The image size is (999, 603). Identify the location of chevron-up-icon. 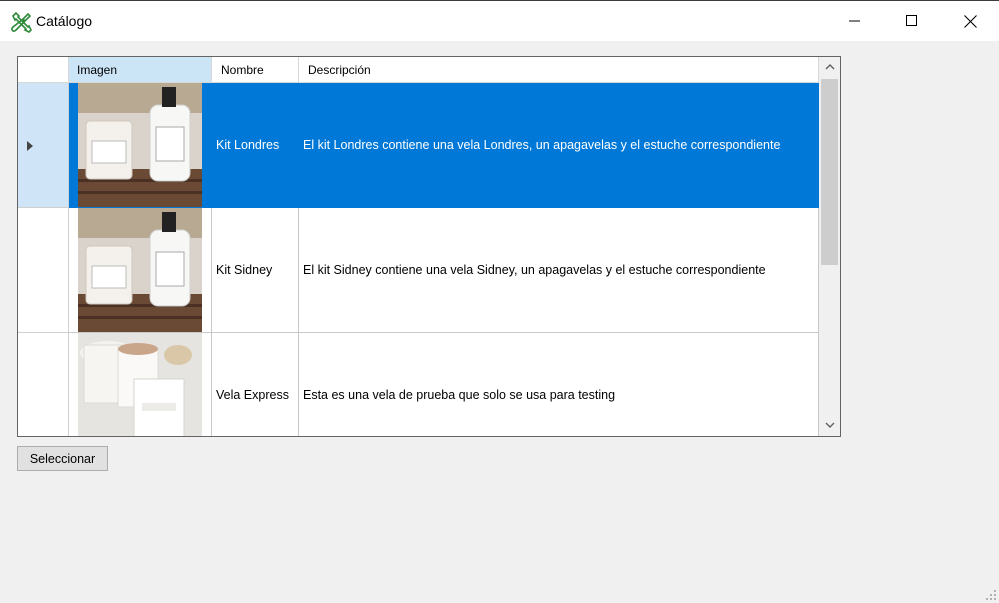
(829, 67).